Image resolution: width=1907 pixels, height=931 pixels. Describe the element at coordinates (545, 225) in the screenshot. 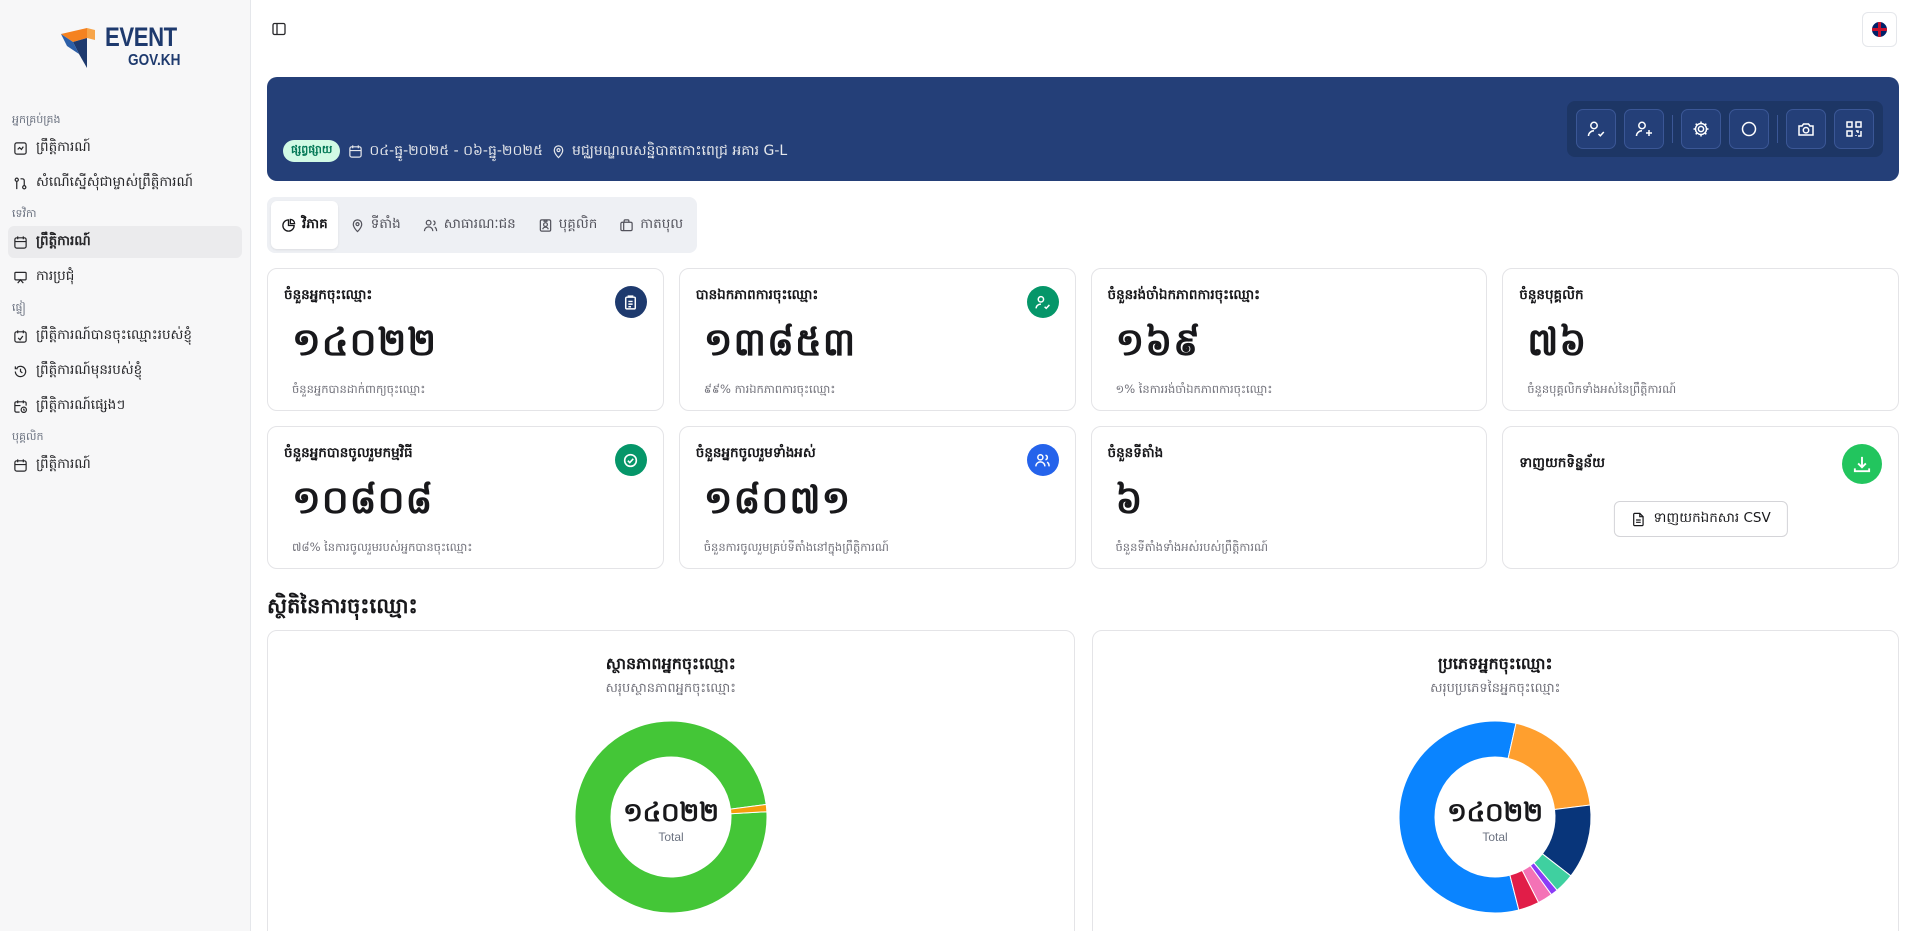

I see `id-badge-icon` at that location.